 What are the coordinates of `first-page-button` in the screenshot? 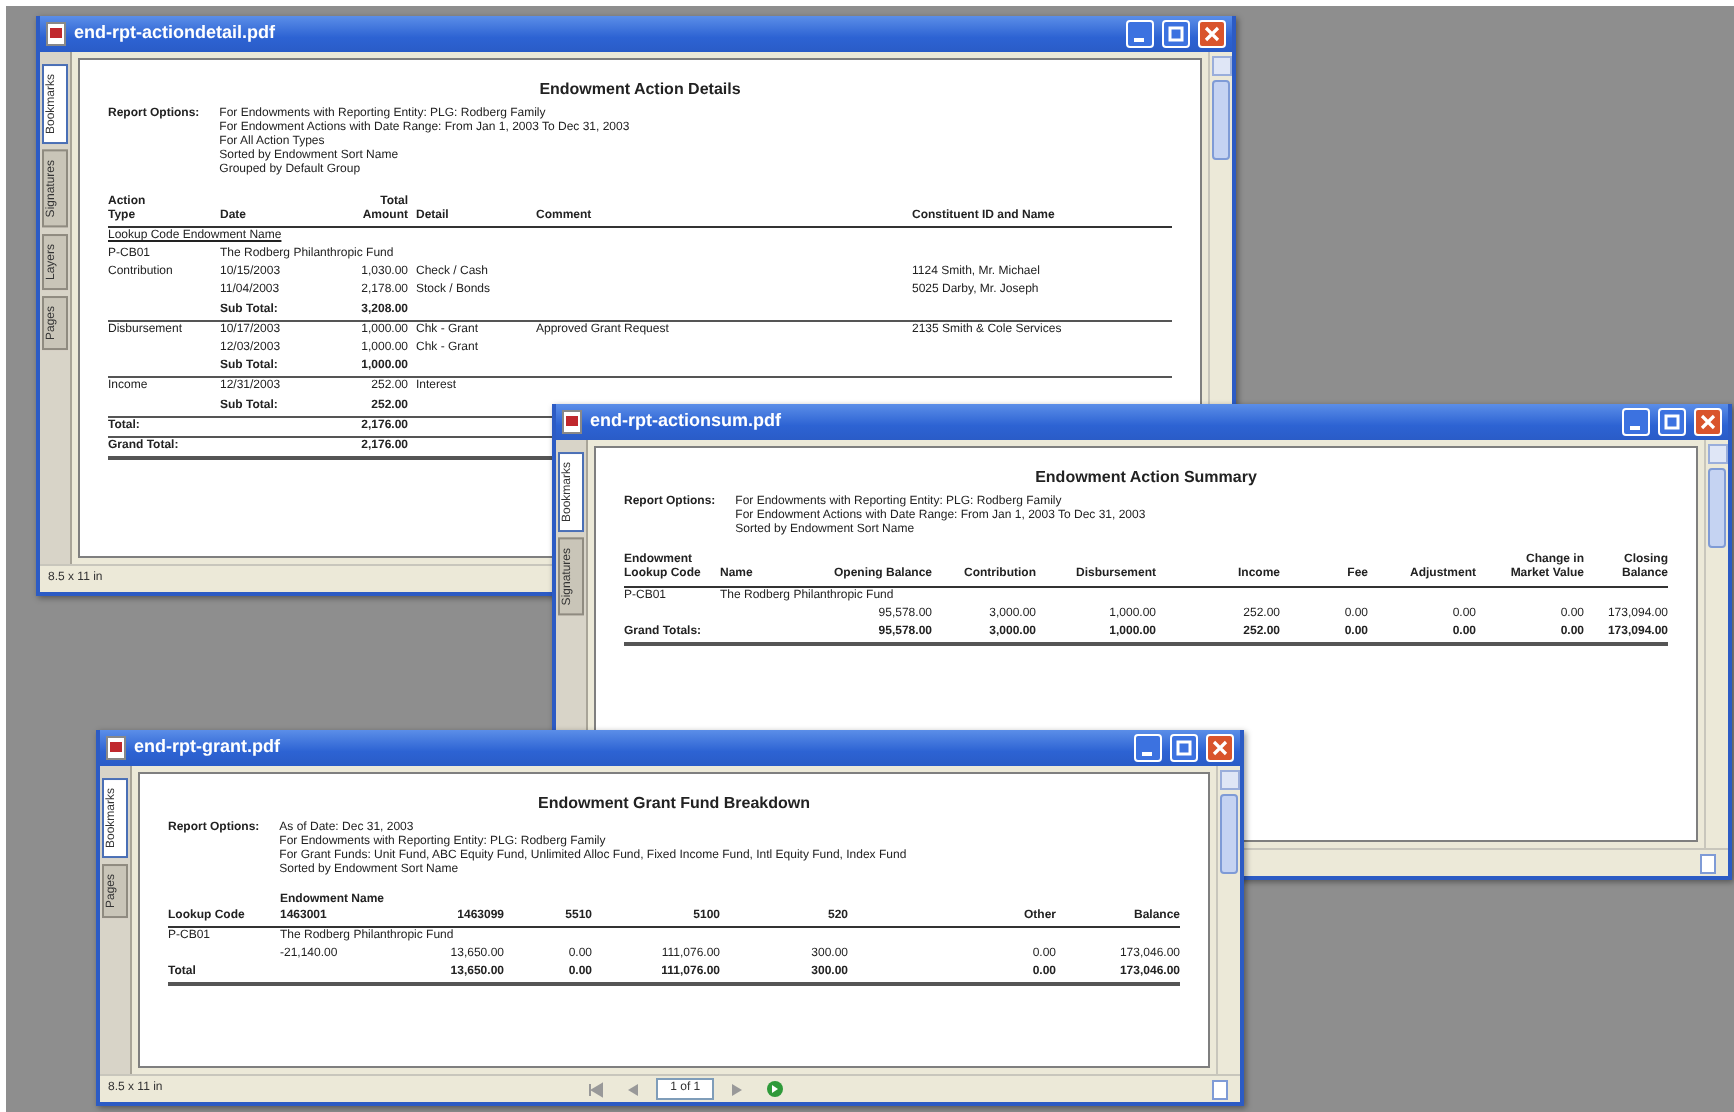 It's located at (596, 1089).